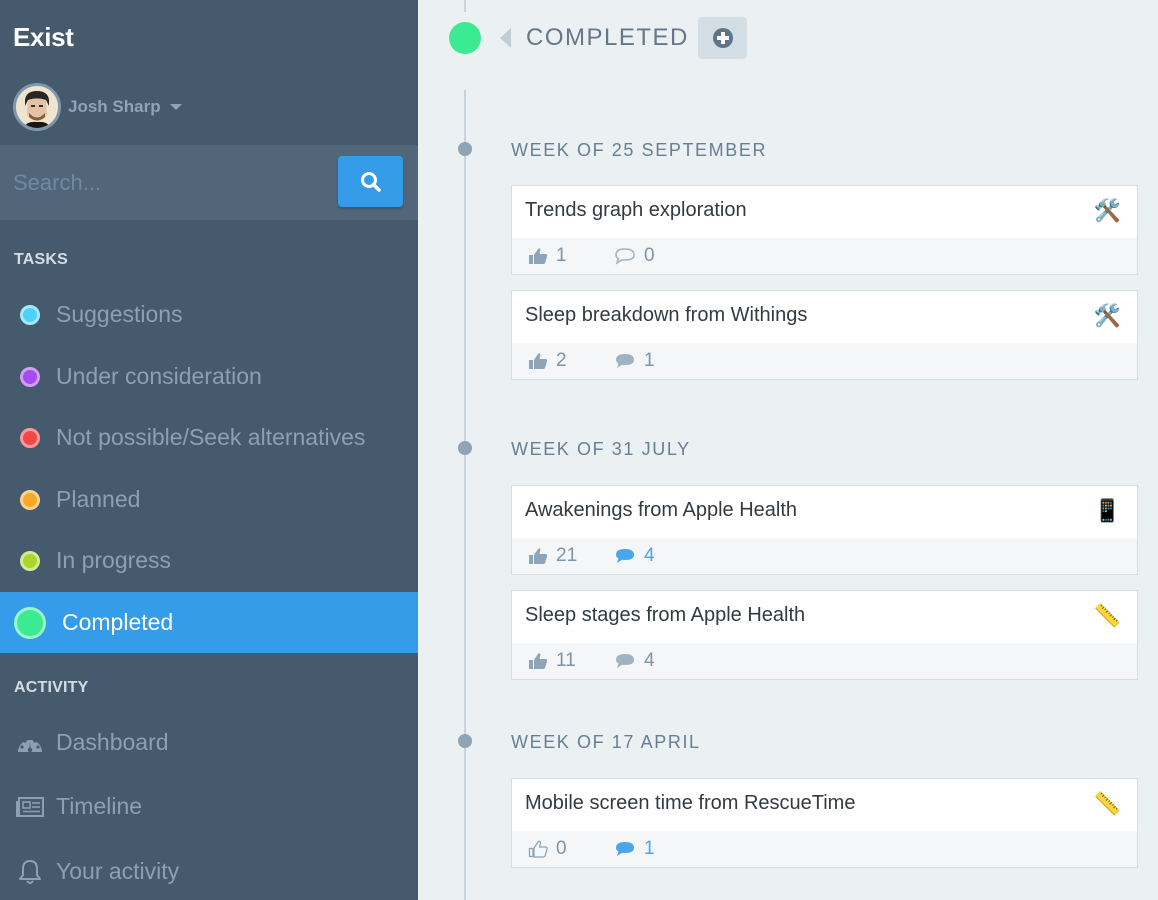 Image resolution: width=1158 pixels, height=900 pixels. Describe the element at coordinates (30, 807) in the screenshot. I see `newspaper-icon` at that location.